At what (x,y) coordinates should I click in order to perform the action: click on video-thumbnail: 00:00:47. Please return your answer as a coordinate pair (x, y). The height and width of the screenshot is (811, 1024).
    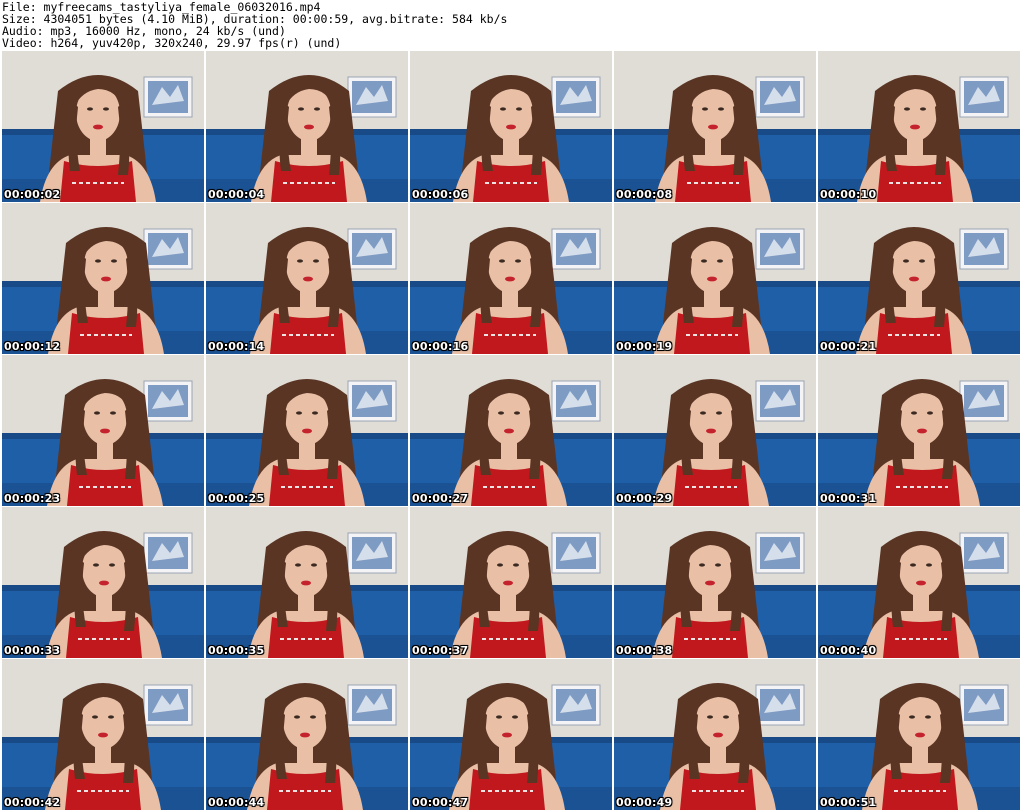
    Looking at the image, I should click on (511, 734).